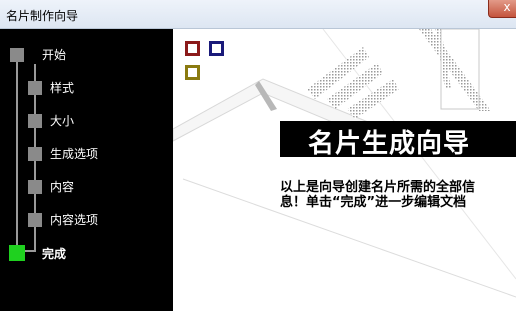  Describe the element at coordinates (378, 187) in the screenshot. I see `description-line-1: 以上是向导创建名片所需的全部信` at that location.